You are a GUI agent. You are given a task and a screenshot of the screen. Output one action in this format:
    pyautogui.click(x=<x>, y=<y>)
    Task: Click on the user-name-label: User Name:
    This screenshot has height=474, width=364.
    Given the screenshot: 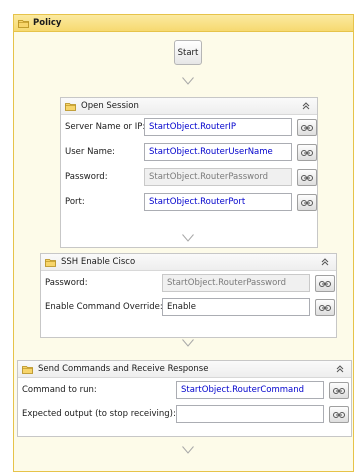 What is the action you would take?
    pyautogui.click(x=90, y=152)
    